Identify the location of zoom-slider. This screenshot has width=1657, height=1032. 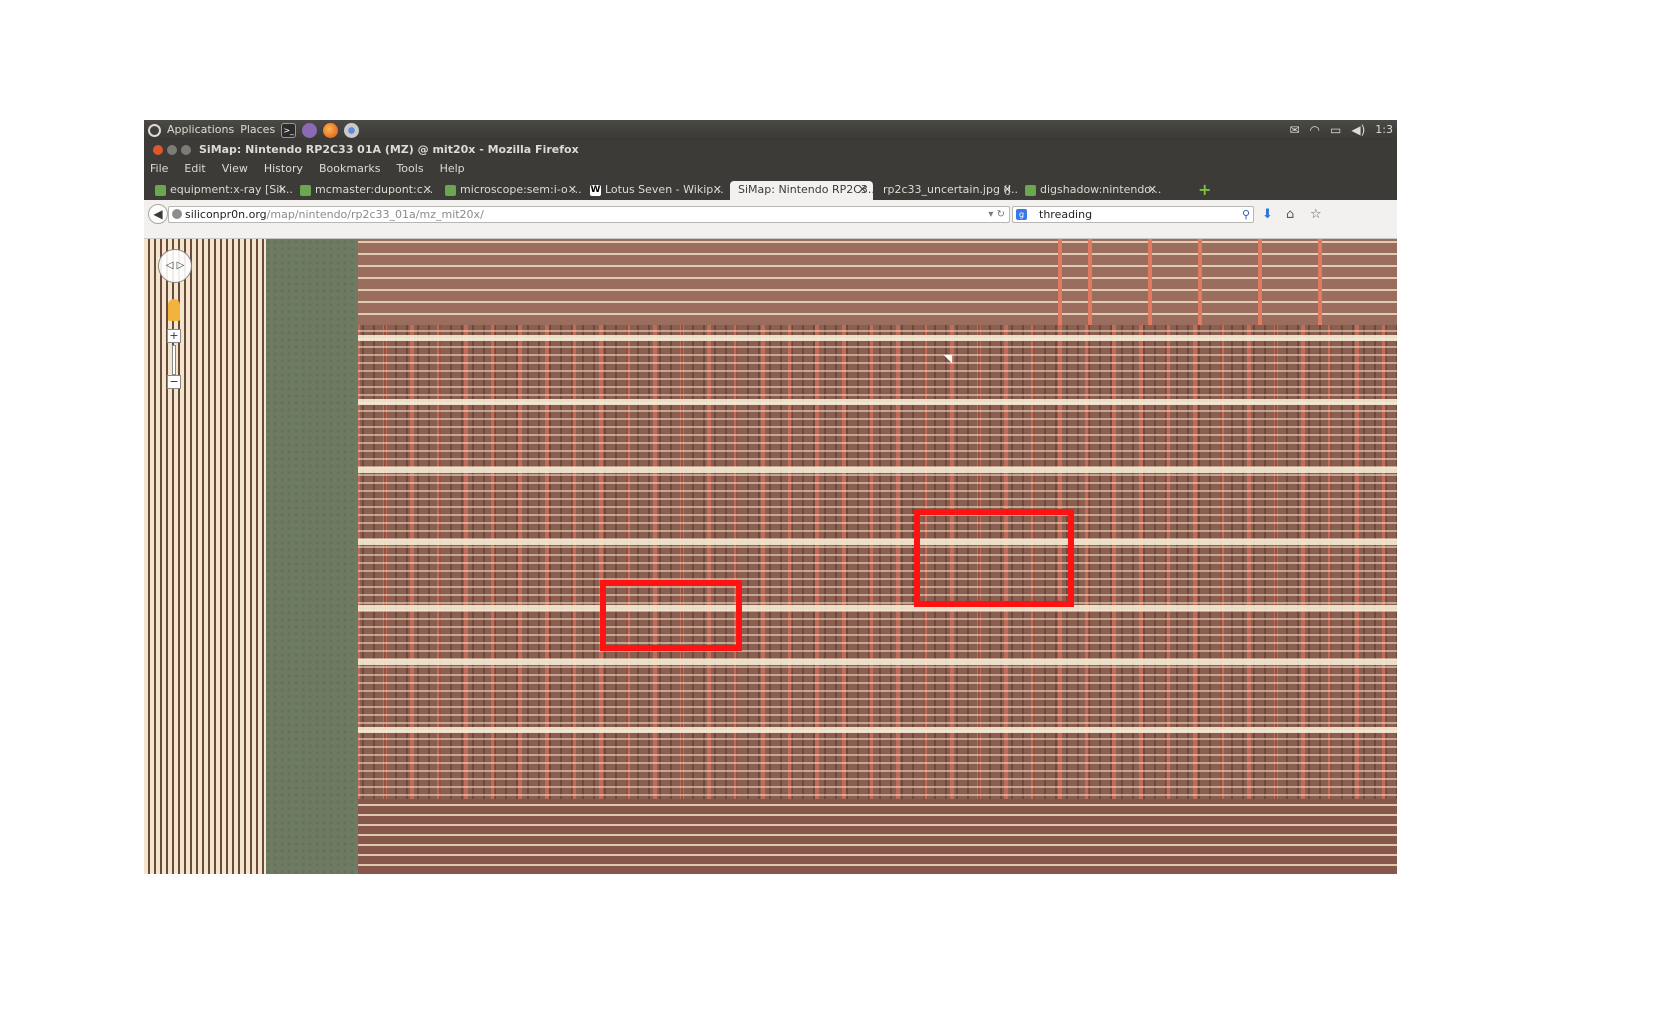
(174, 360).